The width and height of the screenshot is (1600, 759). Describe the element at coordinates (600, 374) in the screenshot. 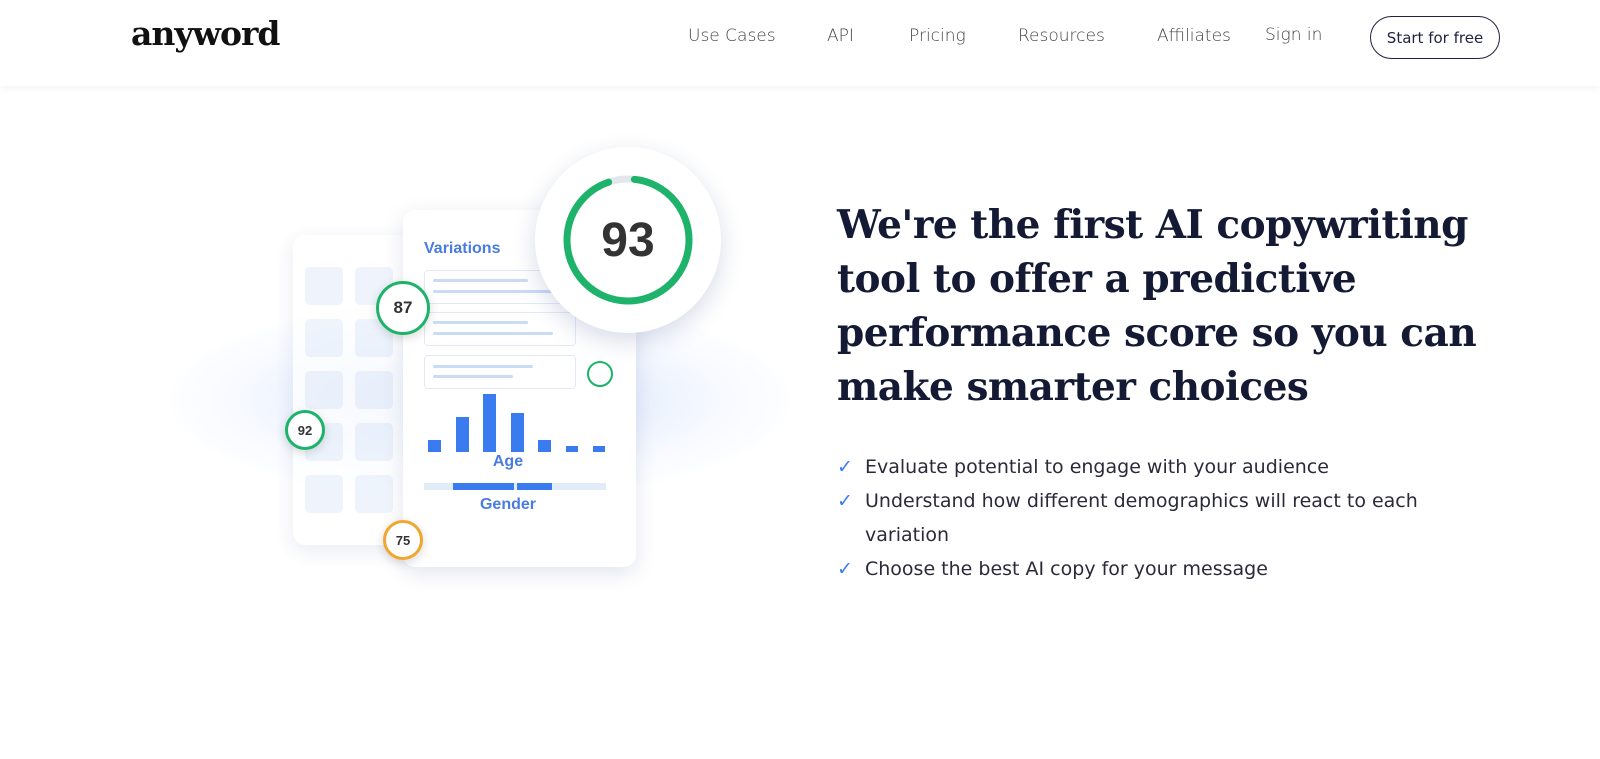

I see `score-ring-icon` at that location.